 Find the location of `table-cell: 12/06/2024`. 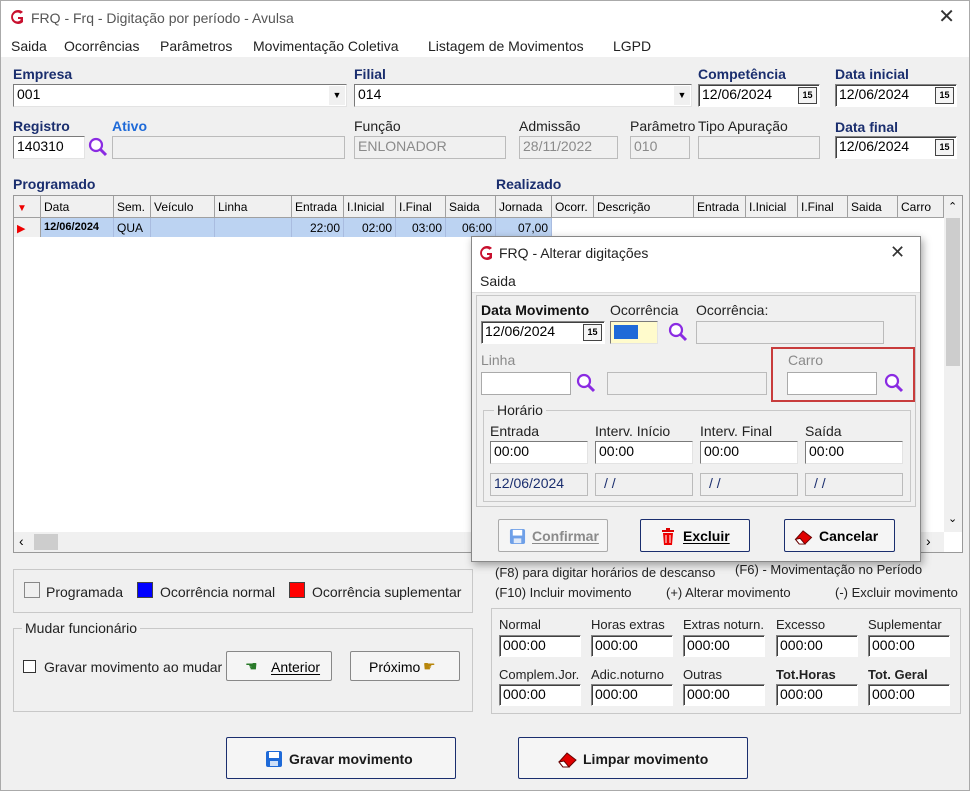

table-cell: 12/06/2024 is located at coordinates (77, 227).